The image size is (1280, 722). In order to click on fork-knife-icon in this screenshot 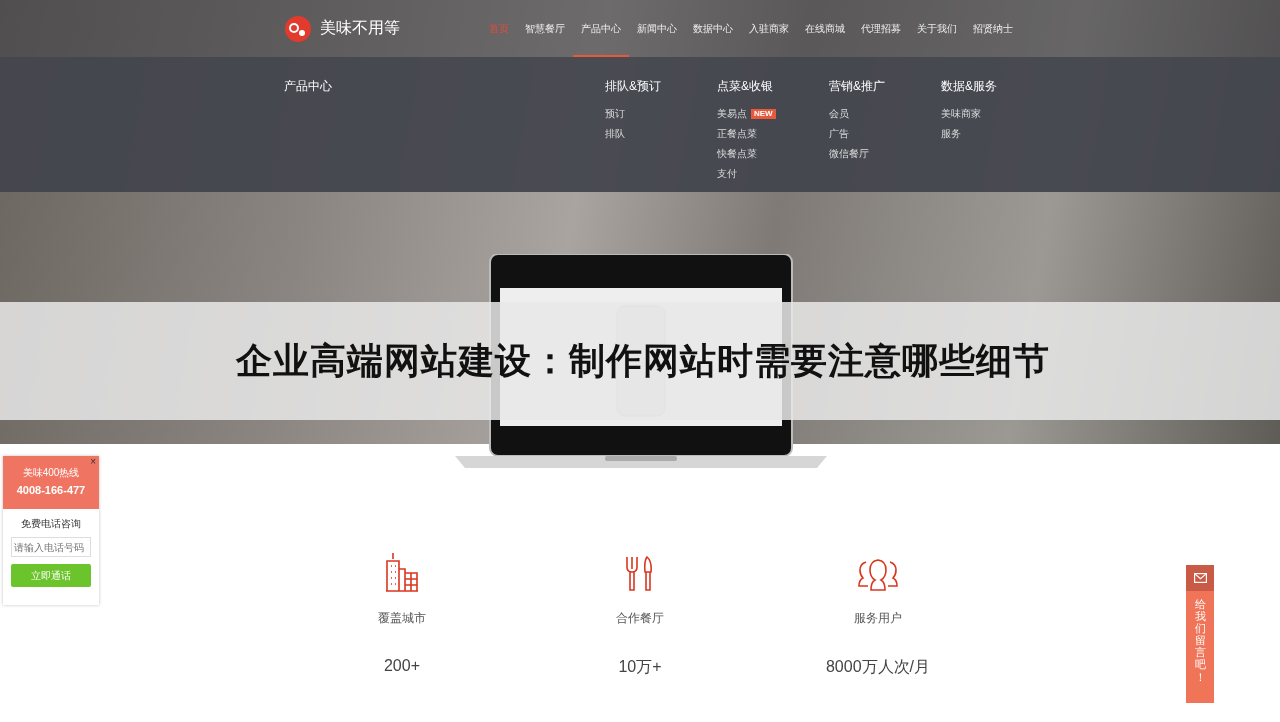, I will do `click(640, 574)`.